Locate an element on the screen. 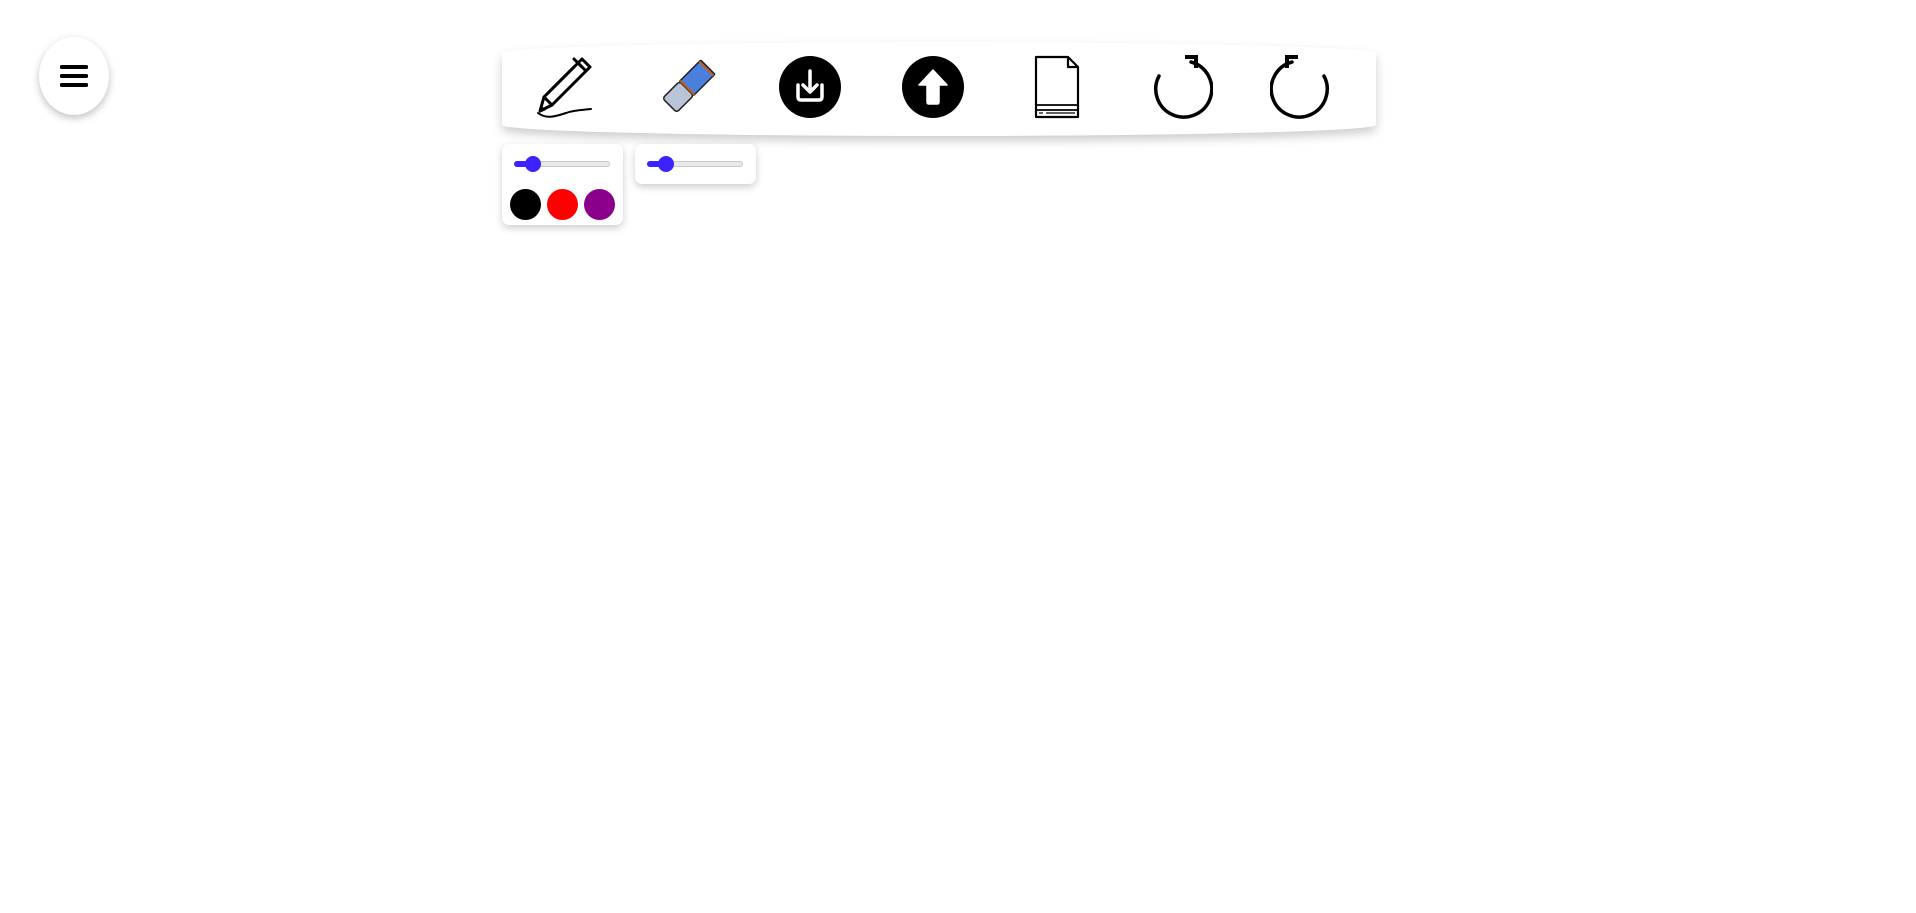 The width and height of the screenshot is (1916, 913). download-icon is located at coordinates (810, 87).